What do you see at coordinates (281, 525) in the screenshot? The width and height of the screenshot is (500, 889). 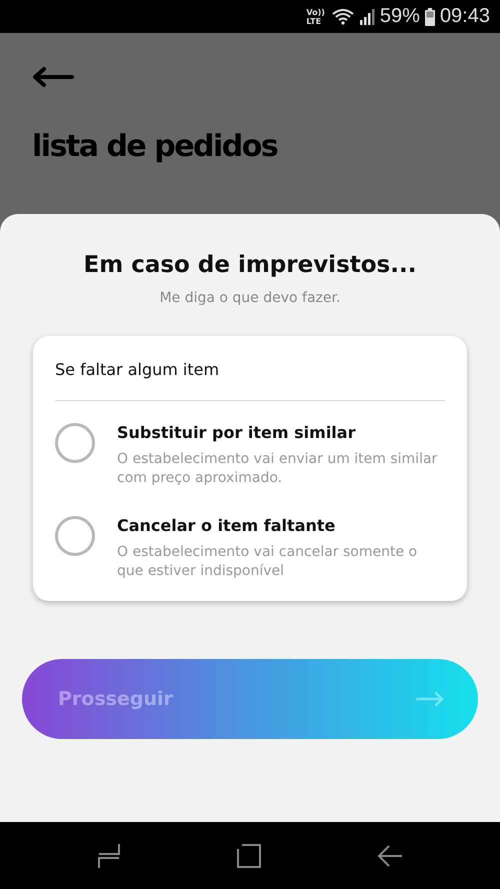 I see `option-label: Cancelar o item faltante` at bounding box center [281, 525].